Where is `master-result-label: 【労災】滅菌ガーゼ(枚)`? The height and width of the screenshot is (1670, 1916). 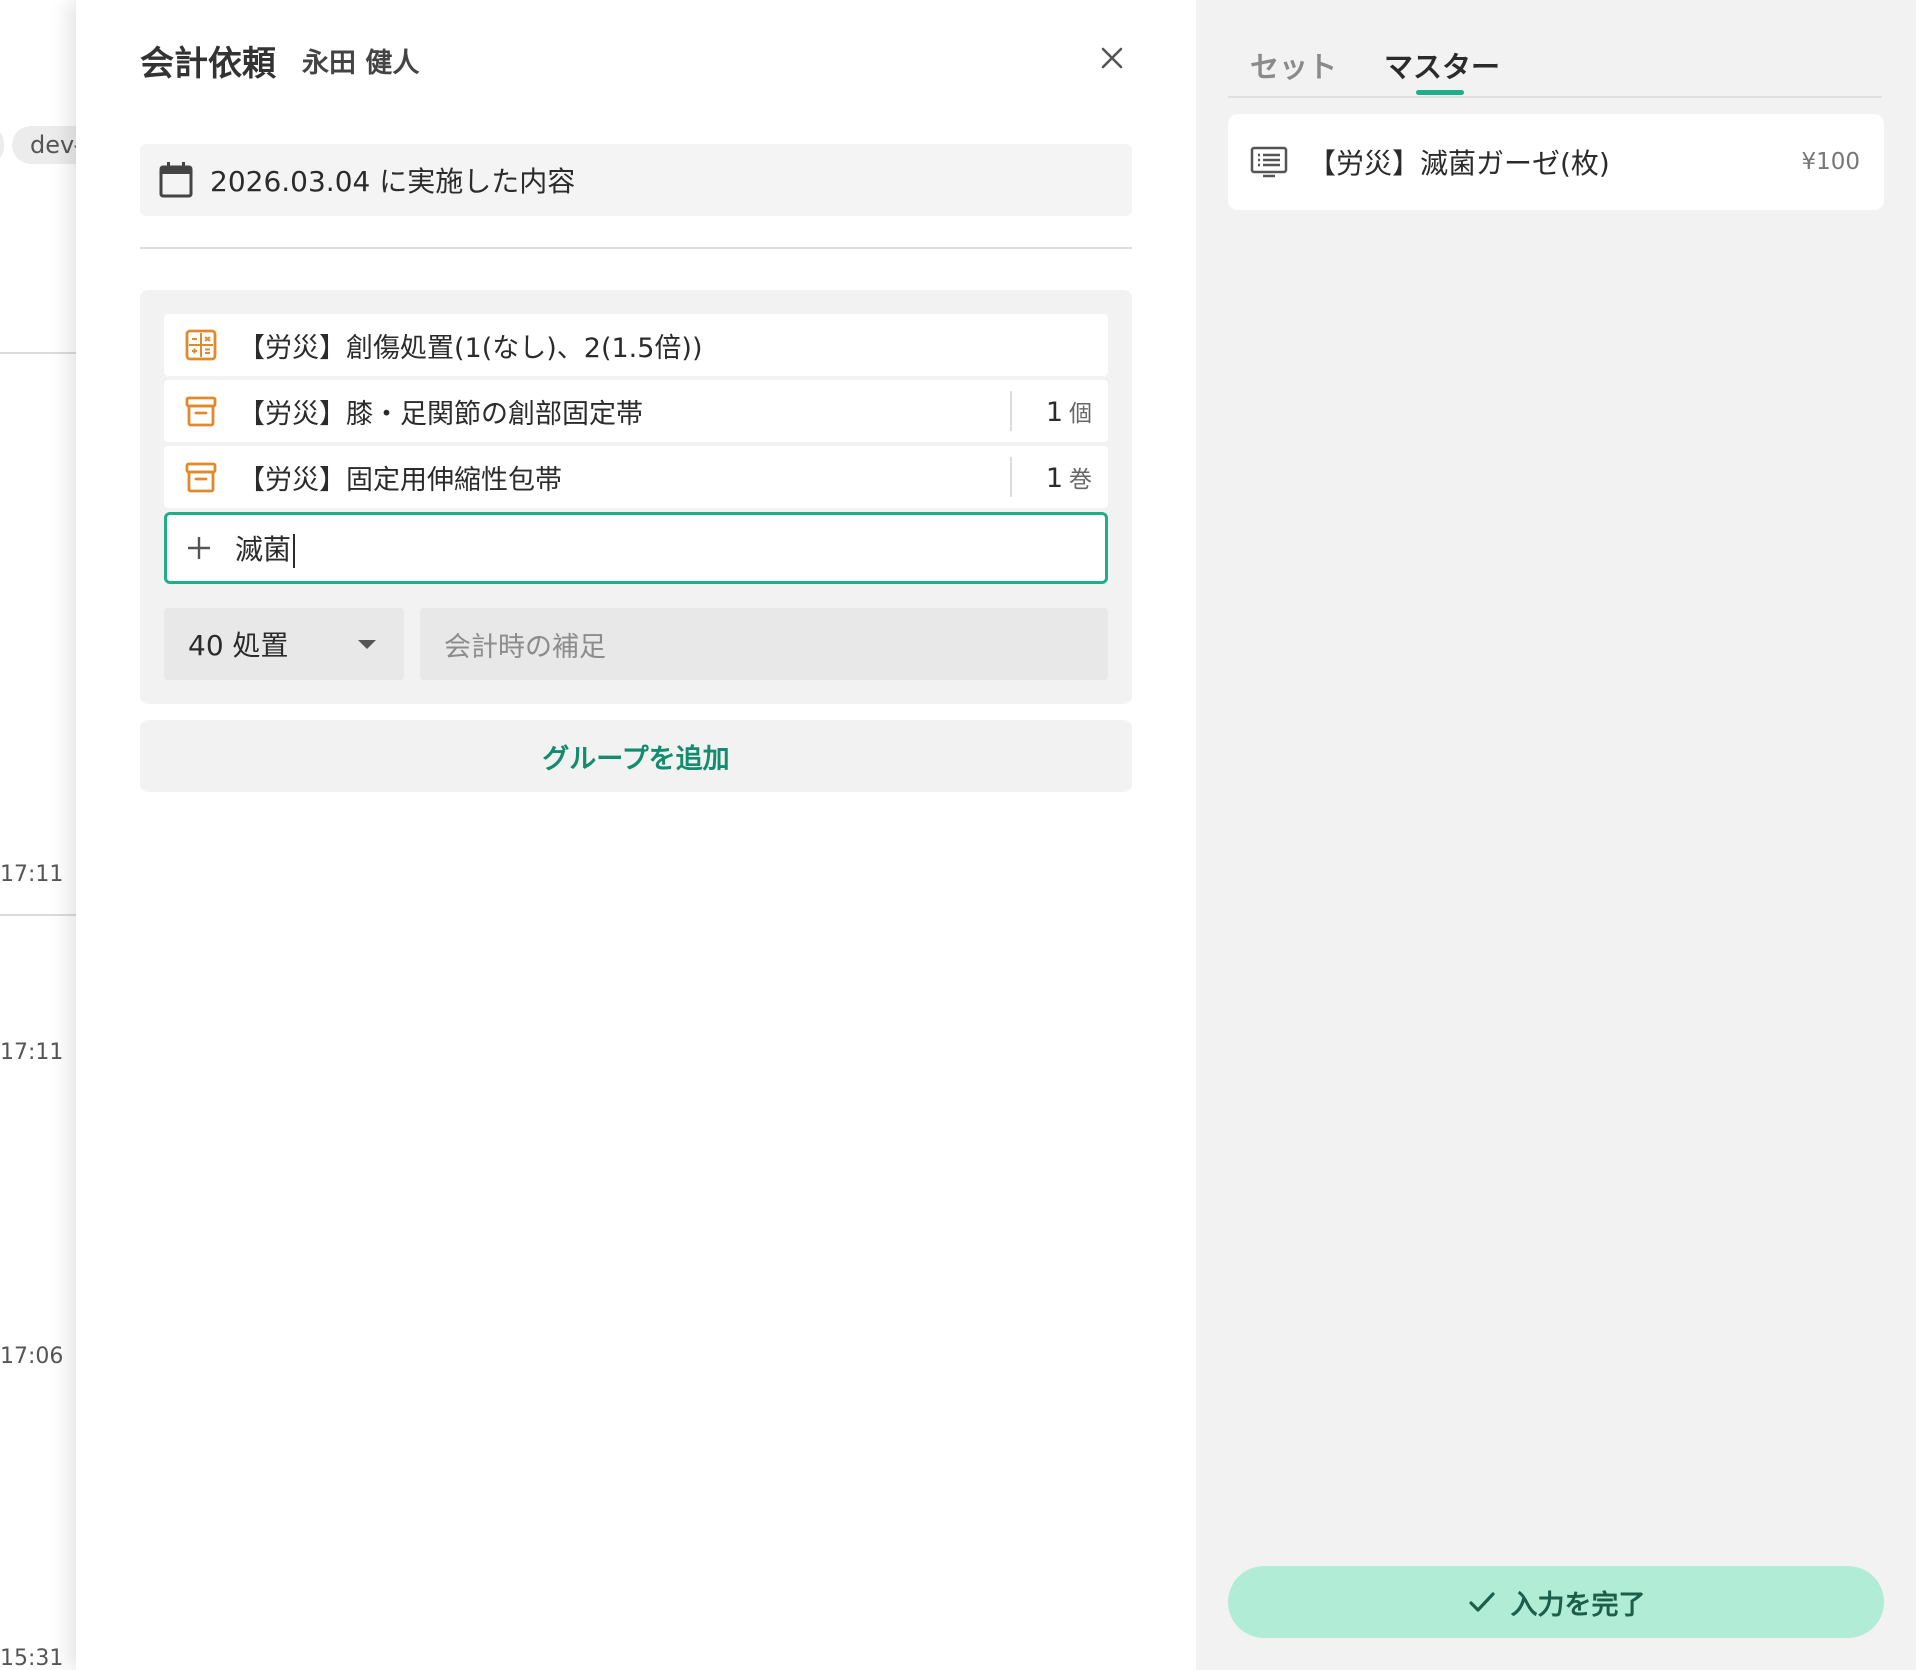
master-result-label: 【労災】滅菌ガーゼ(枚) is located at coordinates (1459, 163).